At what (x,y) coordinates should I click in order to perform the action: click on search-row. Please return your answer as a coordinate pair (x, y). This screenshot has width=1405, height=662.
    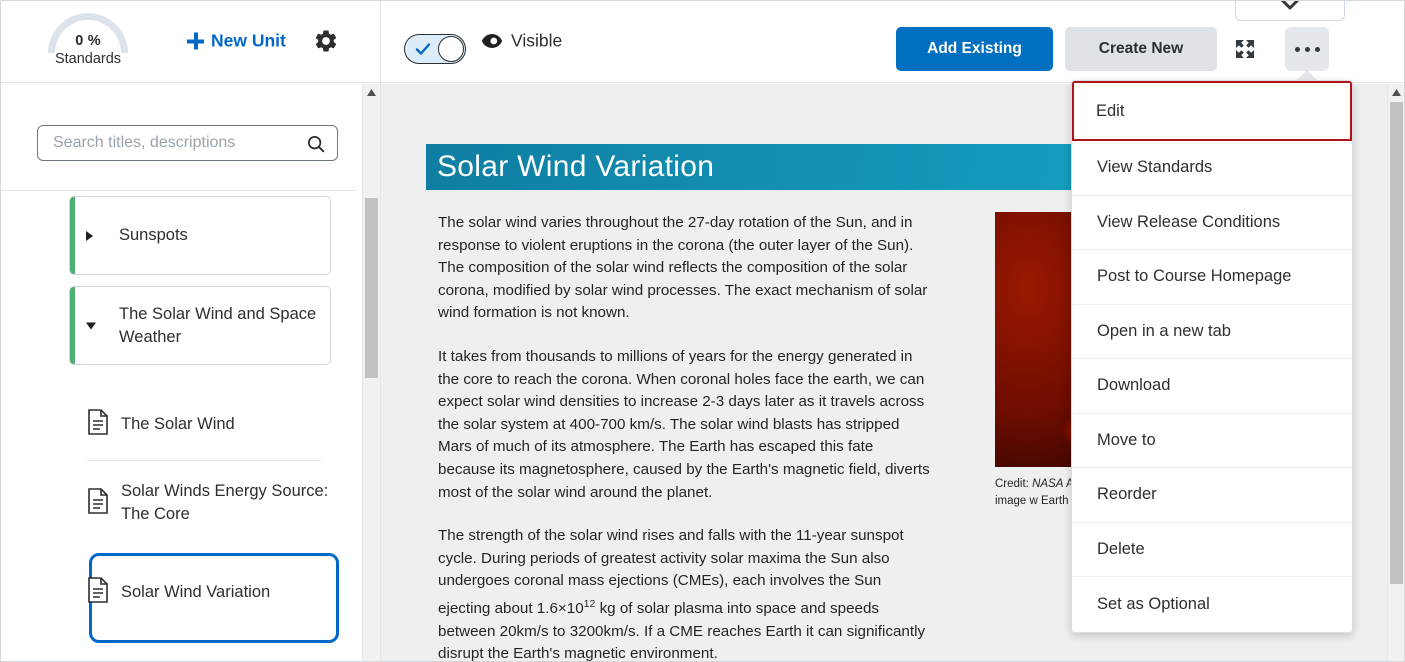
    Looking at the image, I should click on (178, 137).